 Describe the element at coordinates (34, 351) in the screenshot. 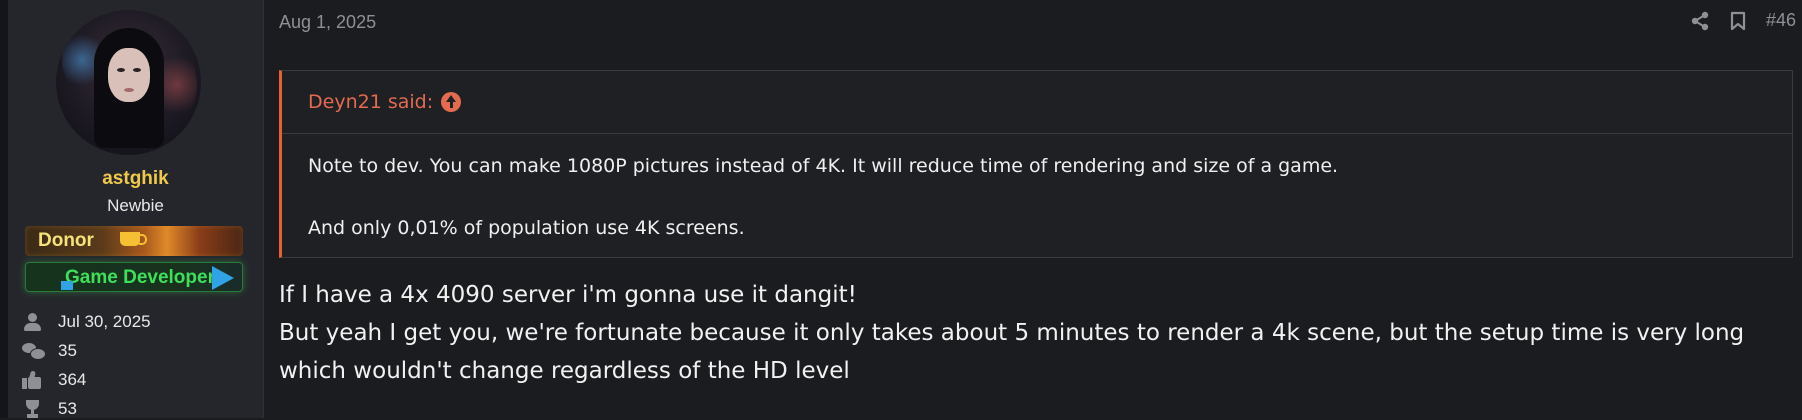

I see `messages-icon` at that location.